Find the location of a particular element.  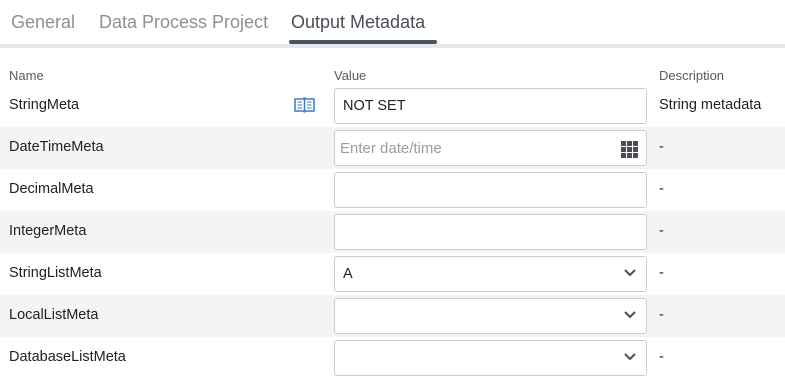

metadata-row-stringmeta: StringMeta NOT SET String metadata is located at coordinates (392, 106).